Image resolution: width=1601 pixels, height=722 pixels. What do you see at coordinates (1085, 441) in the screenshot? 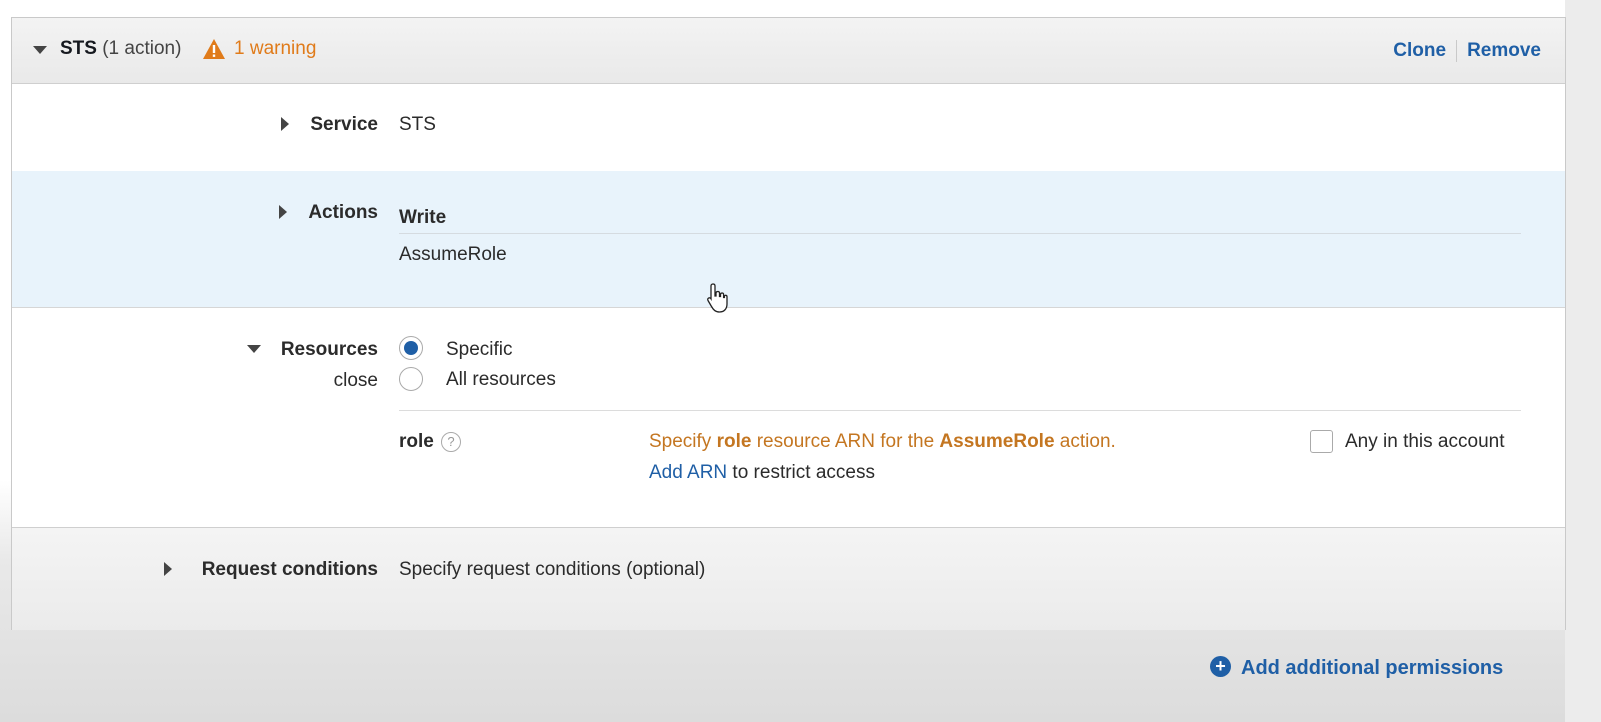
I see `role-msg-suffix: action.` at bounding box center [1085, 441].